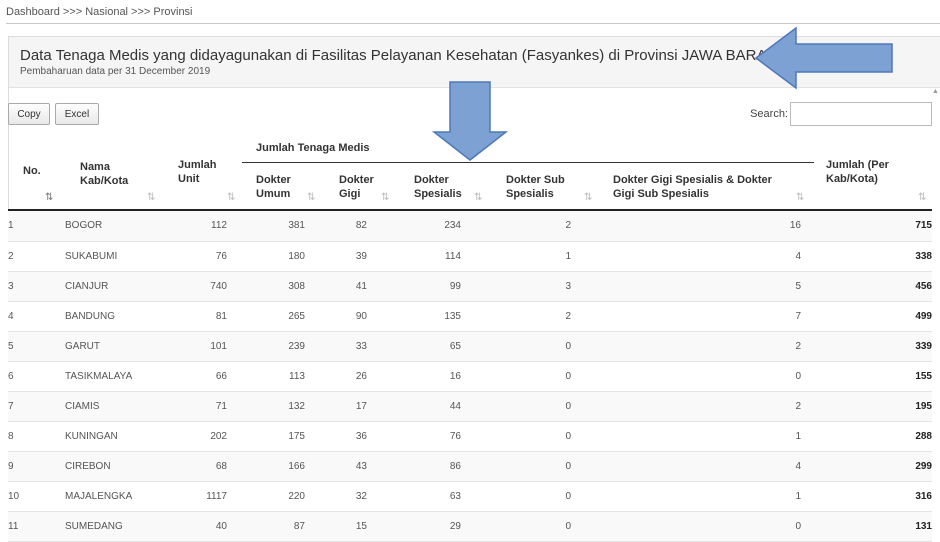  Describe the element at coordinates (698, 286) in the screenshot. I see `row-gigi-spesialis: 5` at that location.